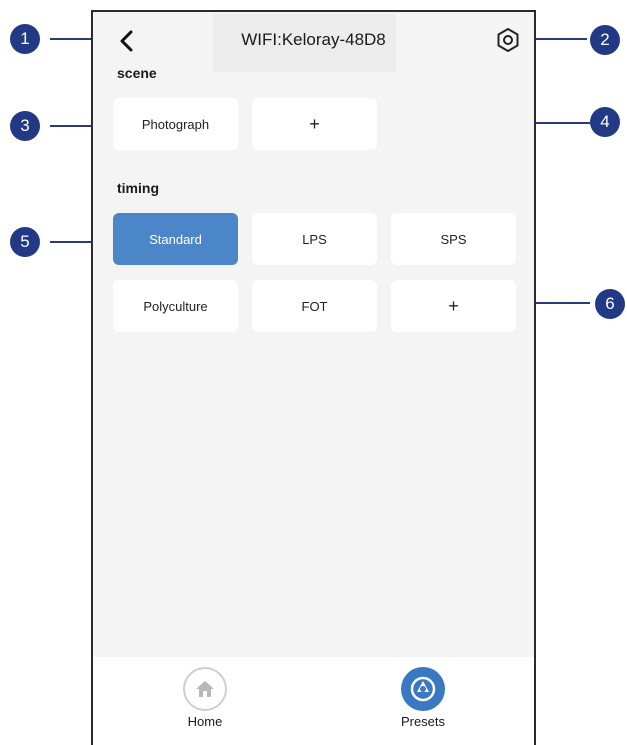 Image resolution: width=627 pixels, height=745 pixels. What do you see at coordinates (138, 188) in the screenshot?
I see `timing-section-label: timing` at bounding box center [138, 188].